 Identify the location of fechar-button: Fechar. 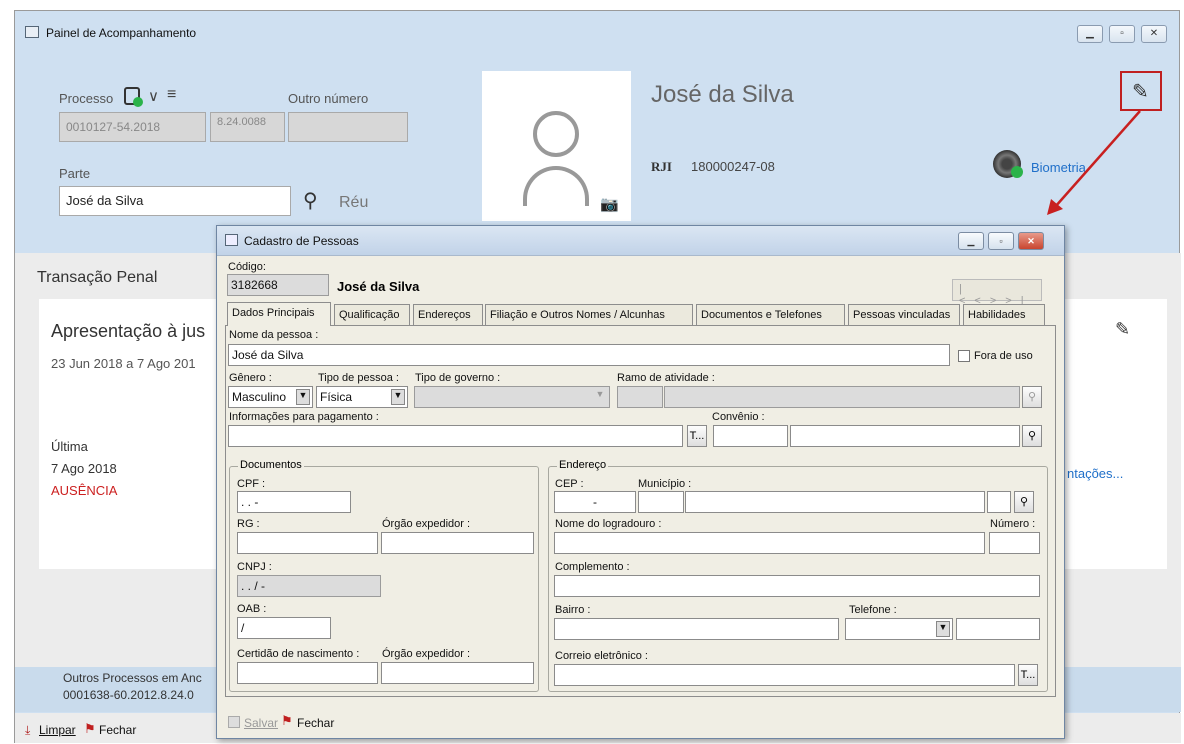
(117, 730).